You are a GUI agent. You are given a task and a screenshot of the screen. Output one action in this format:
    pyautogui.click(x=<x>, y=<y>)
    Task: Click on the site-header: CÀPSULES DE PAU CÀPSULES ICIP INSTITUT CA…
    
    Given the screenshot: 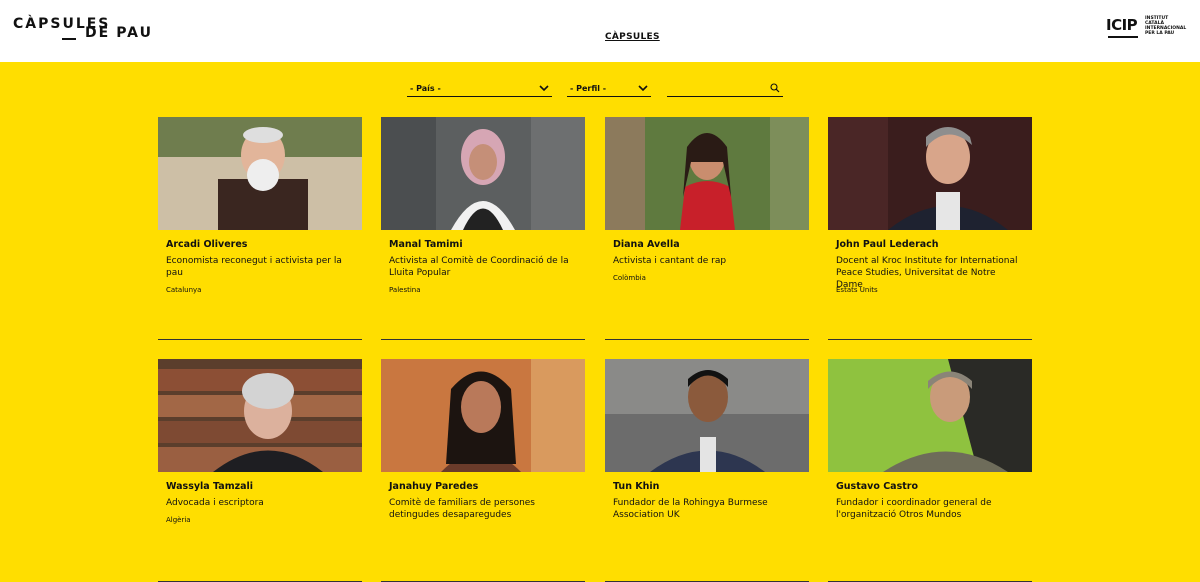 What is the action you would take?
    pyautogui.click(x=600, y=31)
    